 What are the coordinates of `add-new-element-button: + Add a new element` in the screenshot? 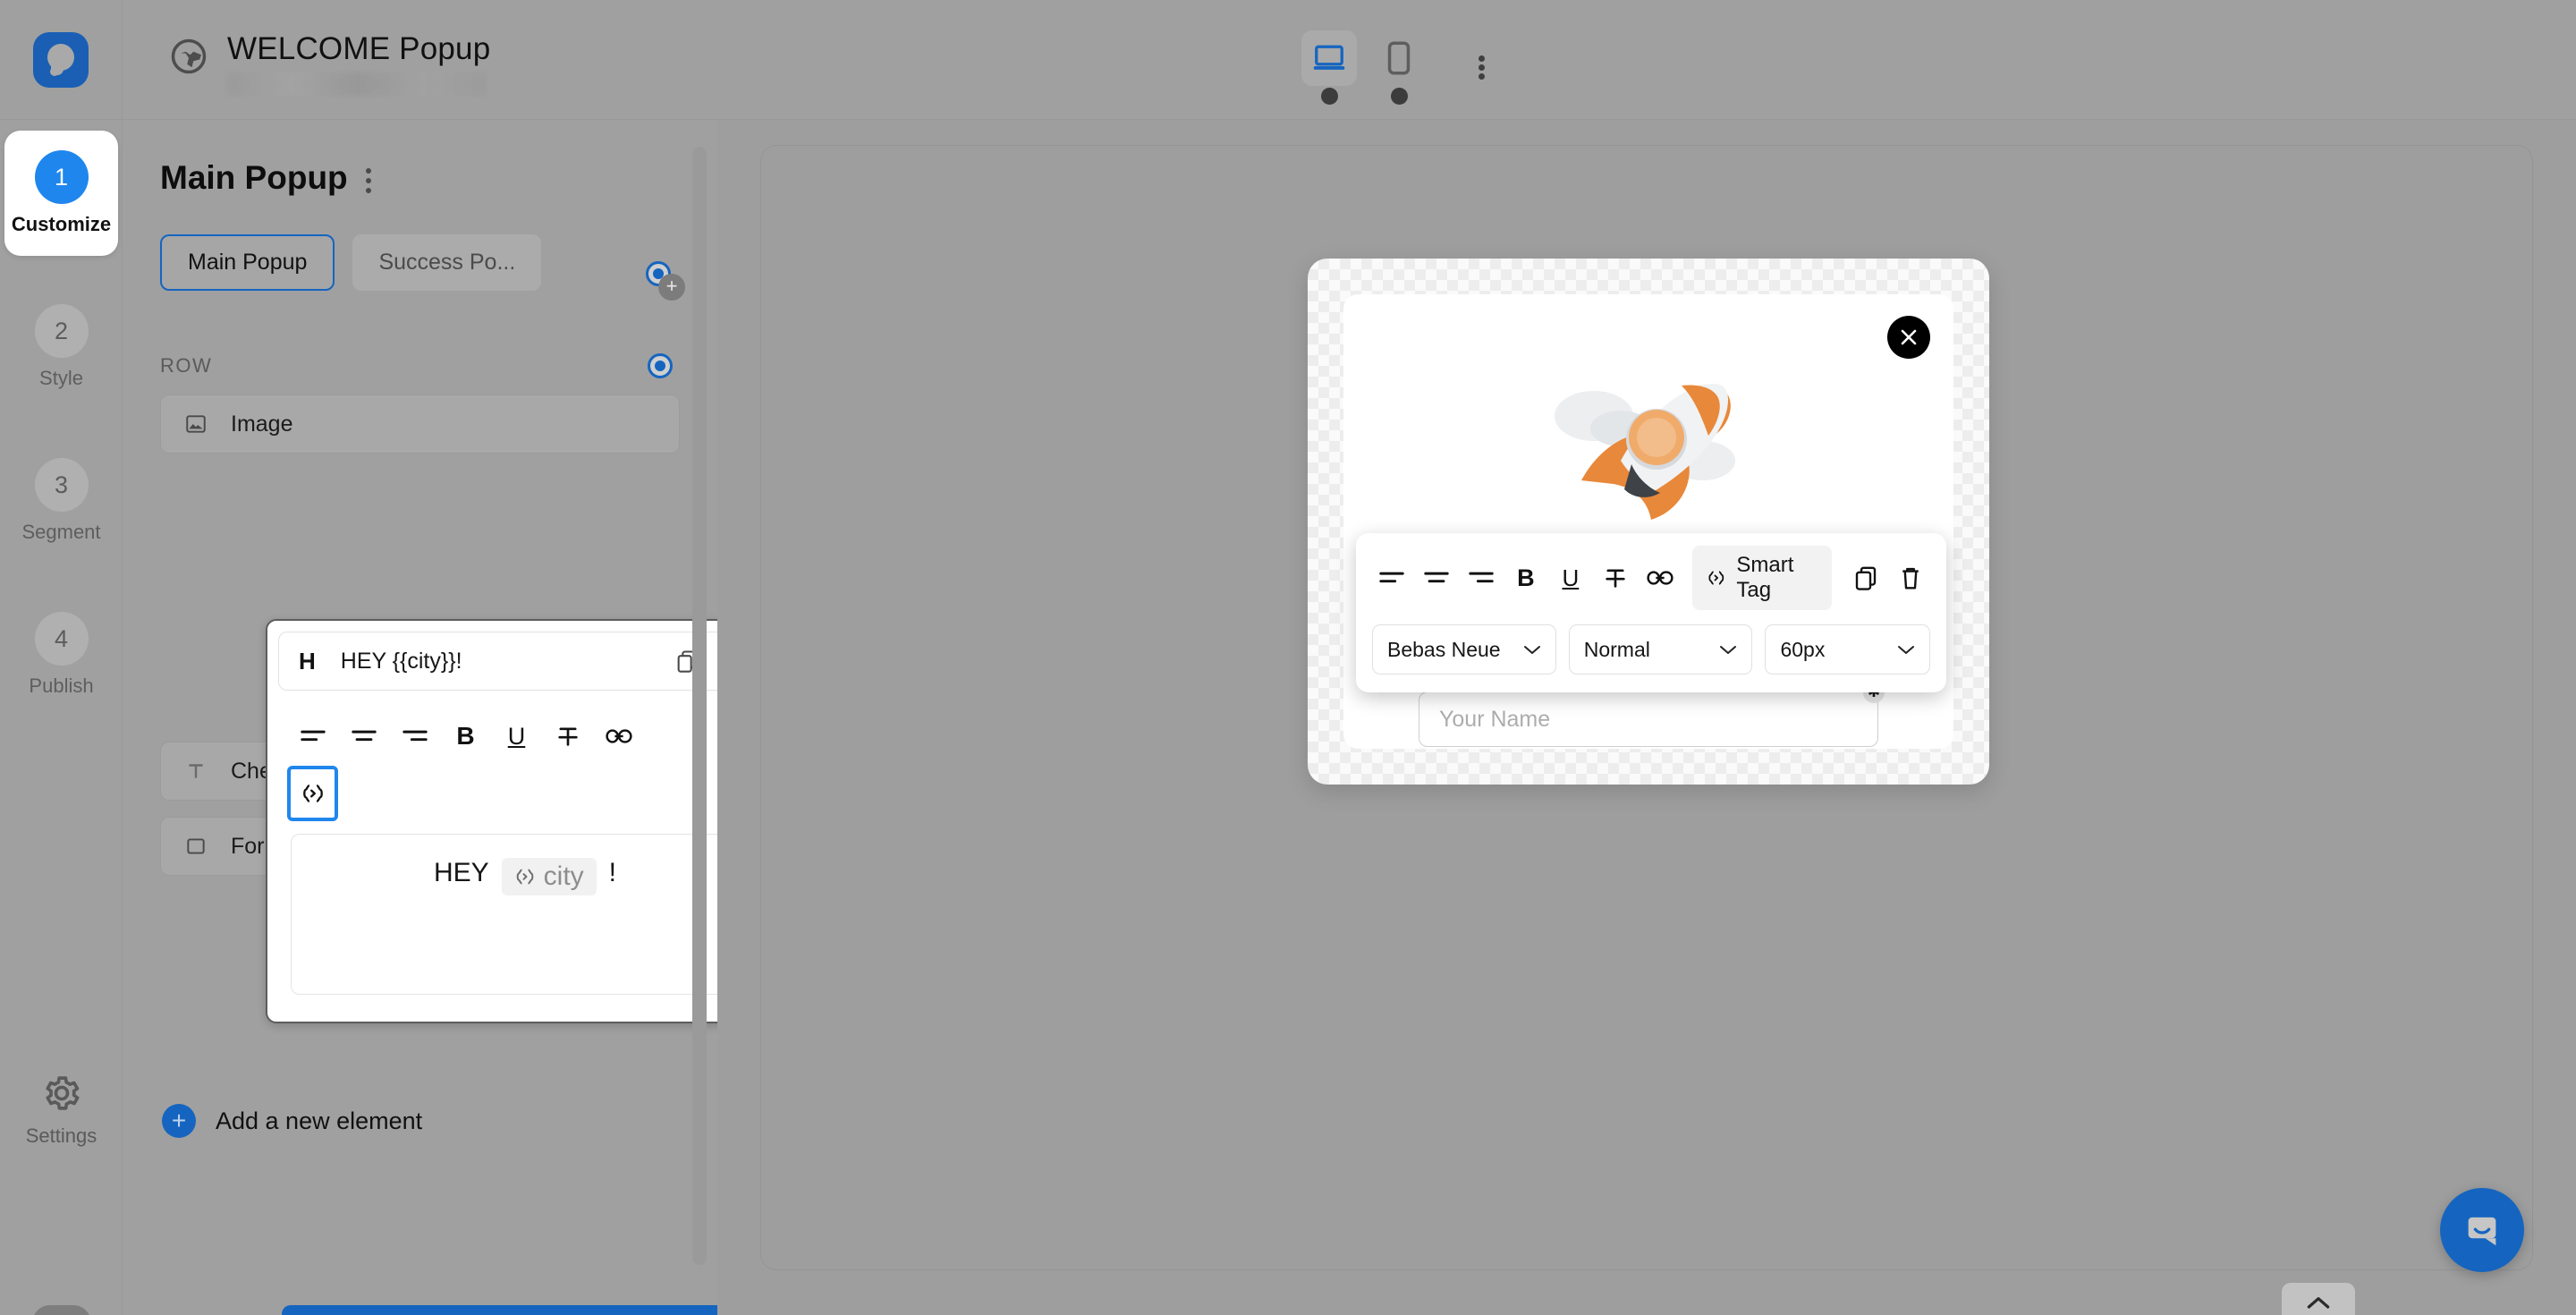 It's located at (272, 1121).